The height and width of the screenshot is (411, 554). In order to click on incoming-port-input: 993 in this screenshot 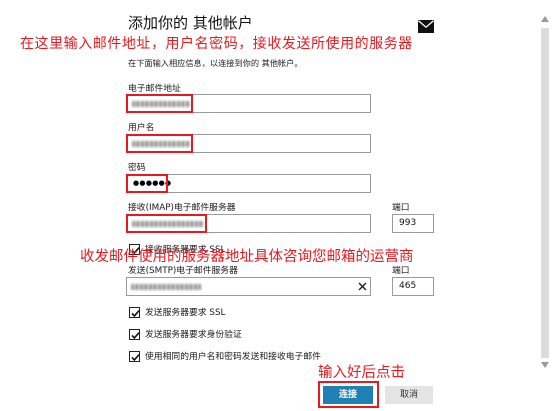, I will do `click(413, 223)`.